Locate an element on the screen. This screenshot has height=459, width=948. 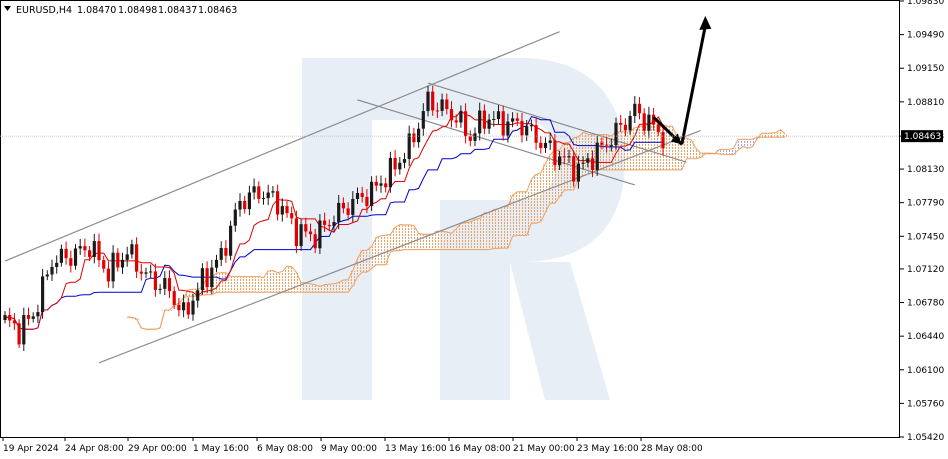
x-tick-label: 19 Apr 2024 is located at coordinates (31, 449).